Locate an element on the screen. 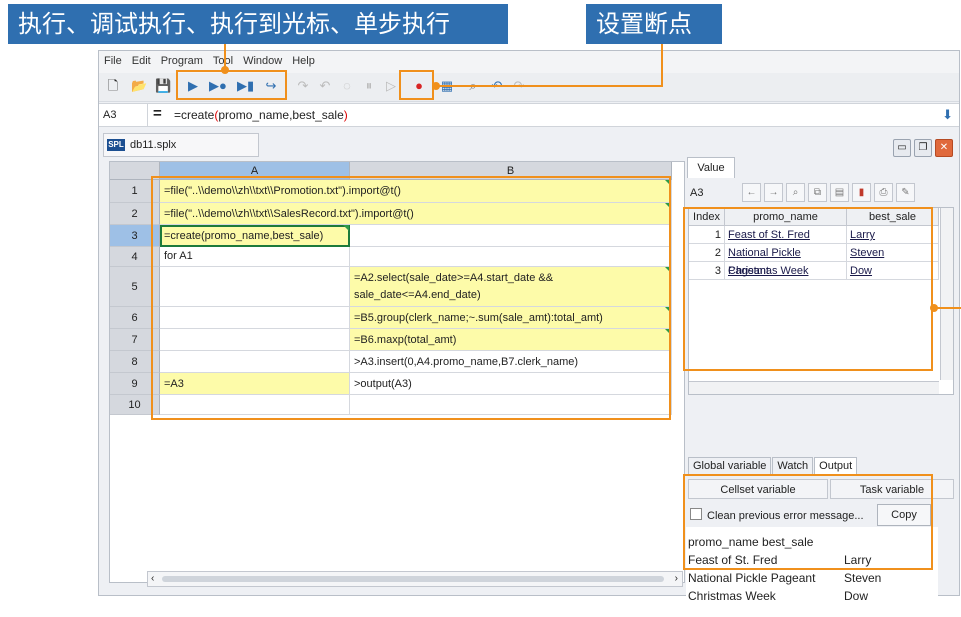 The width and height of the screenshot is (961, 617). resume-icon: ▷ is located at coordinates (391, 86).